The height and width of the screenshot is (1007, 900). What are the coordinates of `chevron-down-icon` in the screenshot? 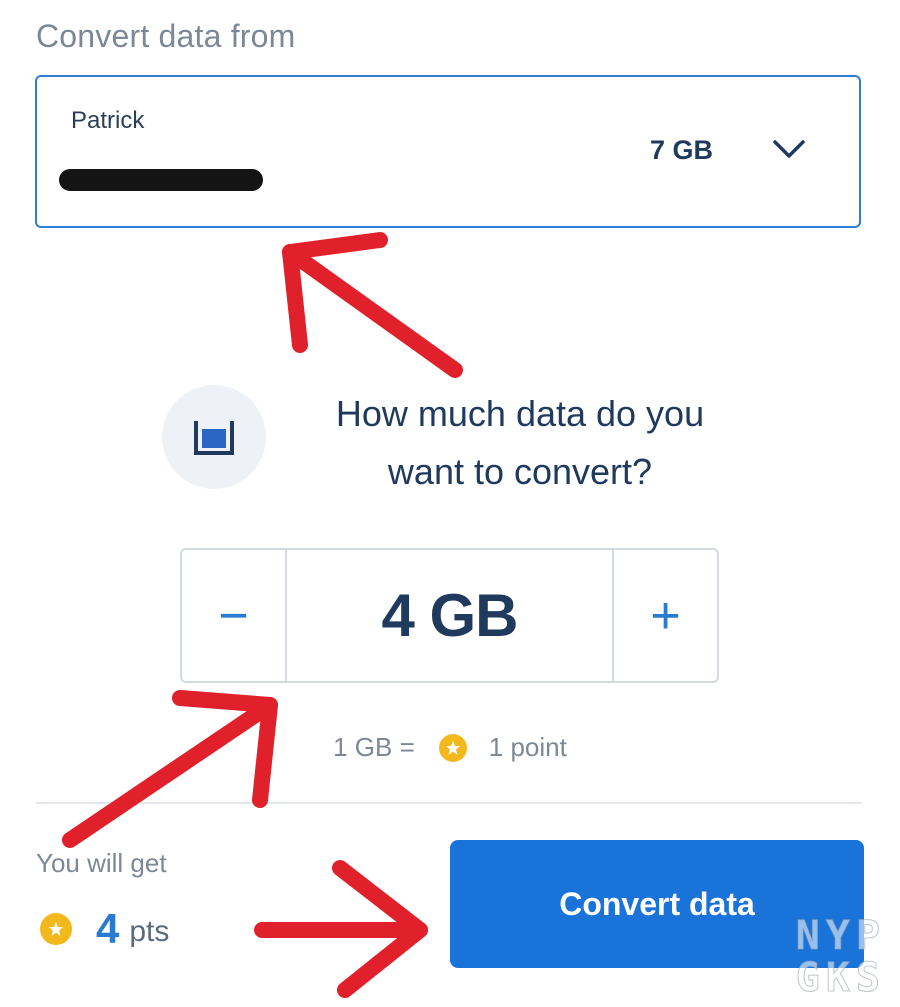 It's located at (789, 149).